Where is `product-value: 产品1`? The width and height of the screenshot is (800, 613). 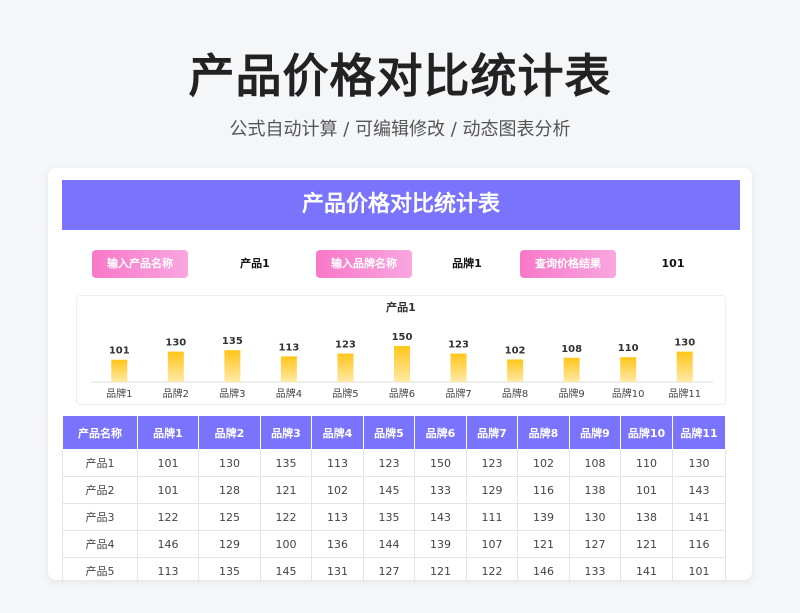
product-value: 产品1 is located at coordinates (255, 264).